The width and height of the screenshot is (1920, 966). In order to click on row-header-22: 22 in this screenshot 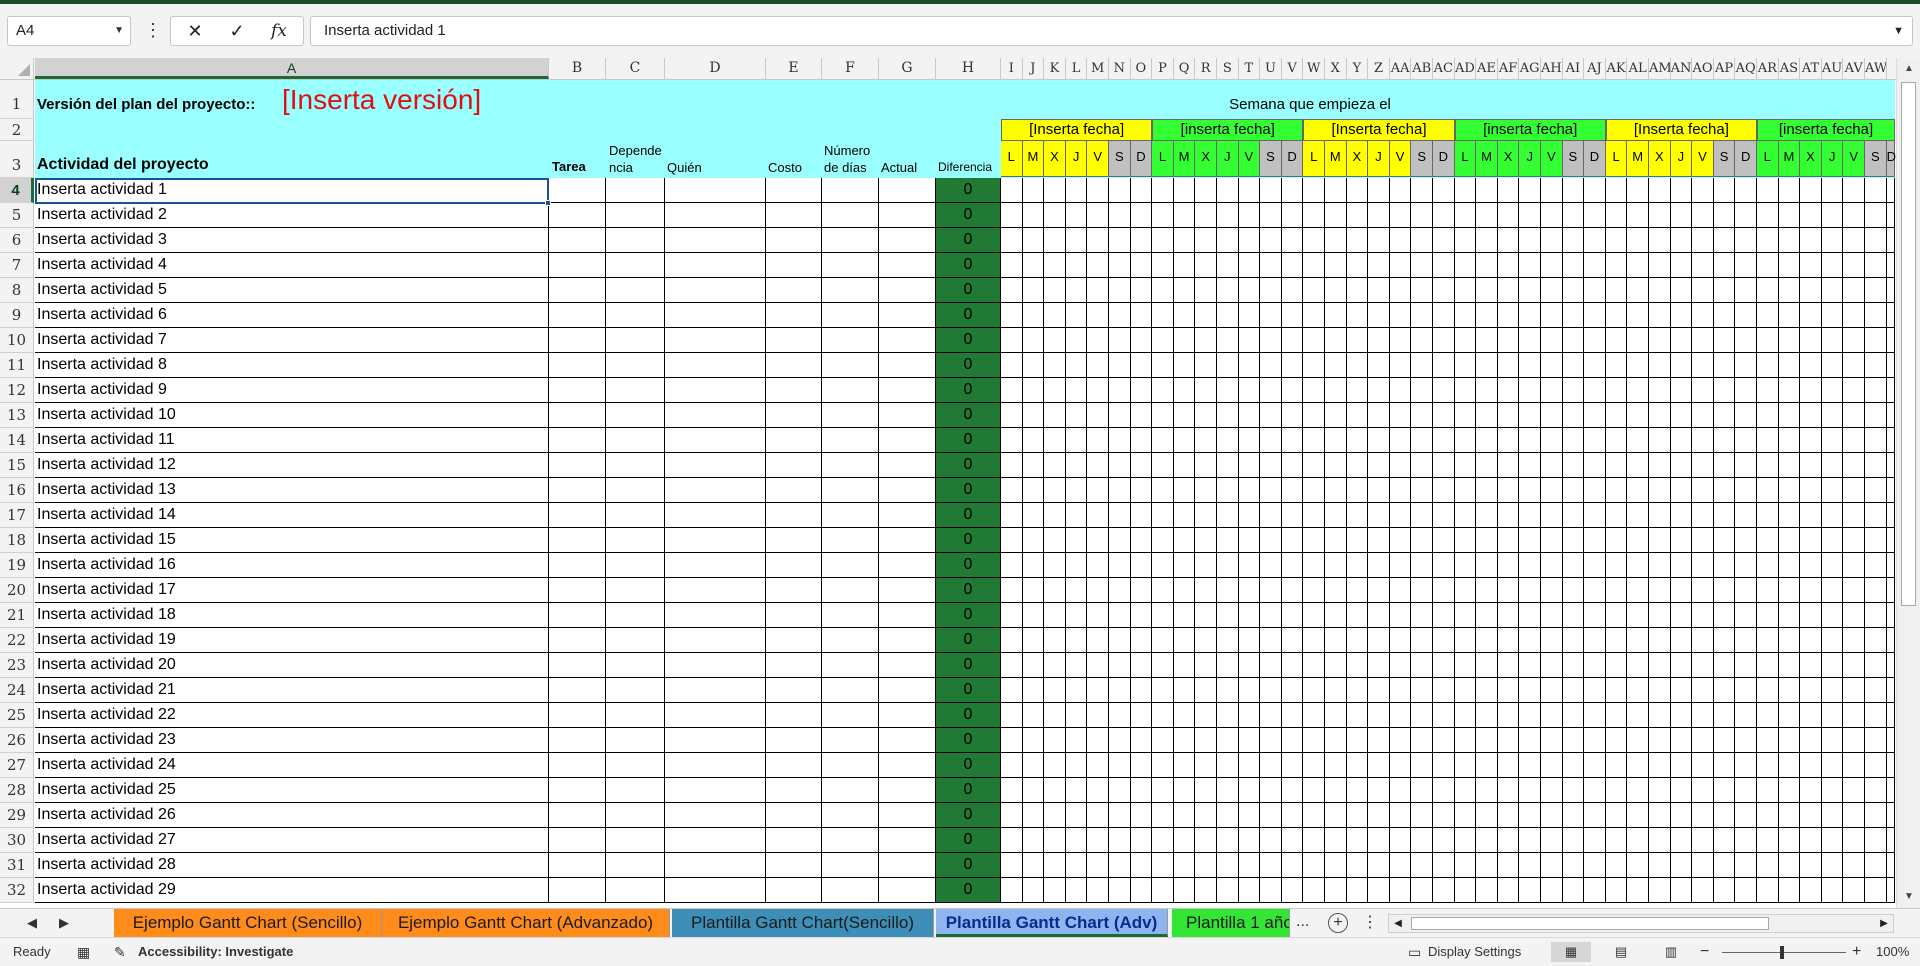, I will do `click(17, 640)`.